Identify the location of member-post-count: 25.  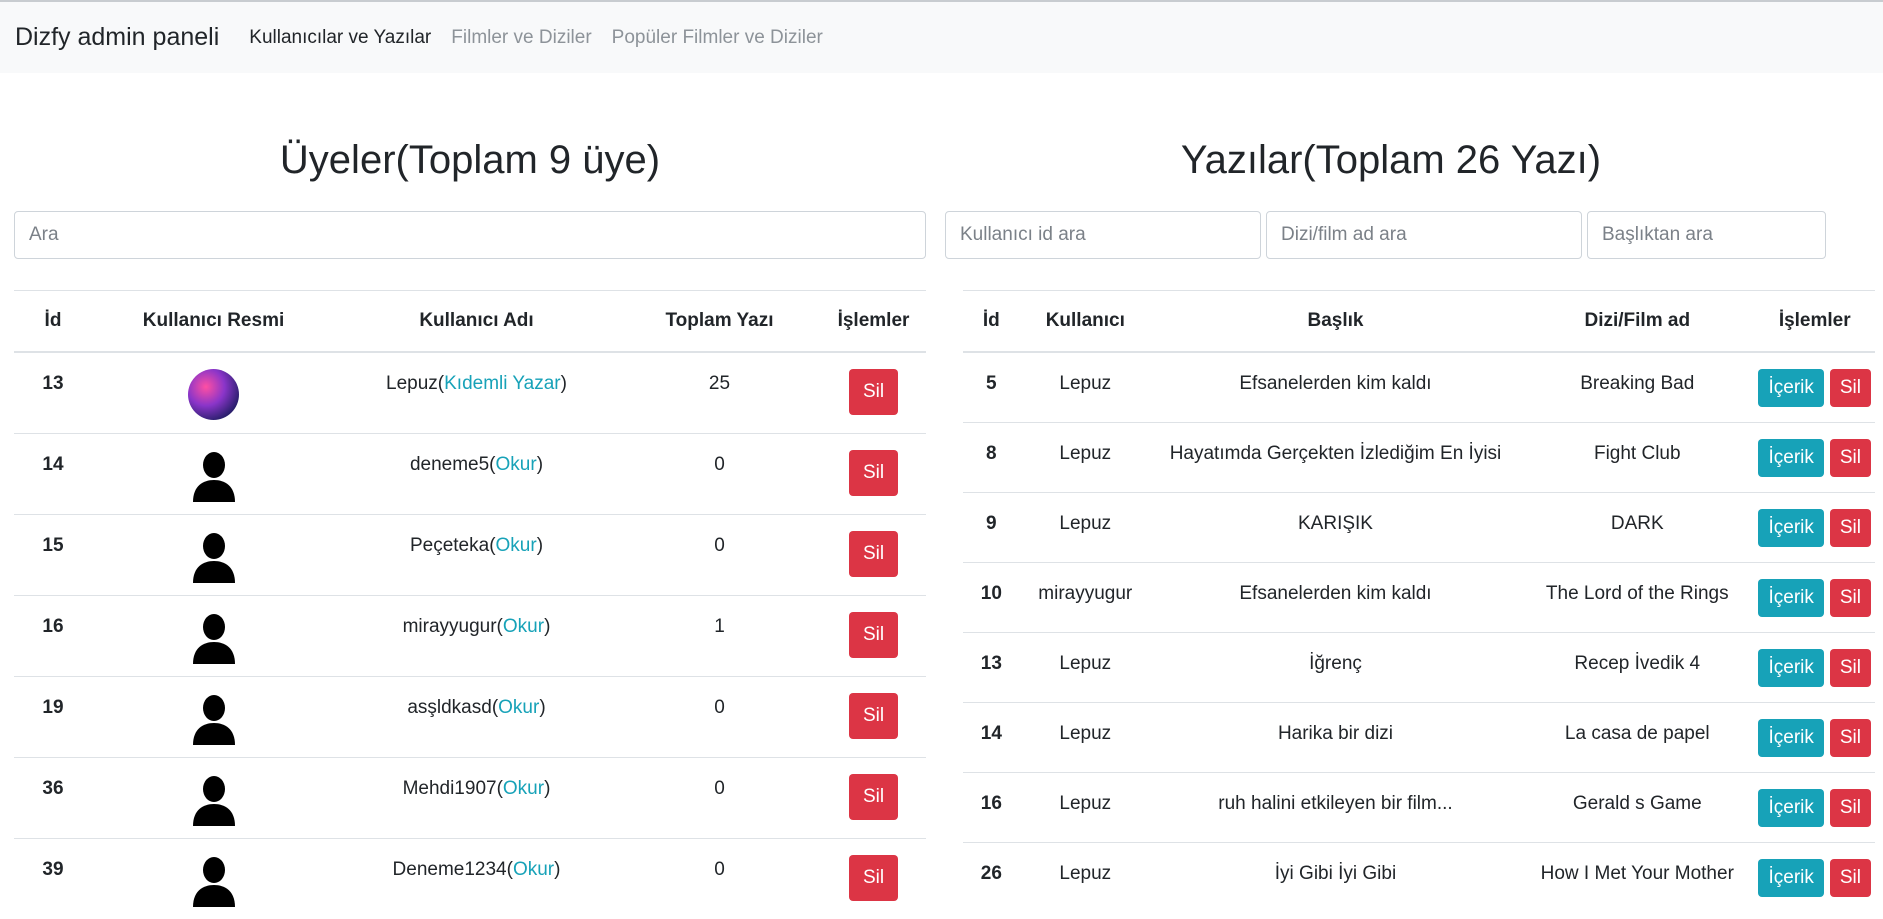
(719, 392).